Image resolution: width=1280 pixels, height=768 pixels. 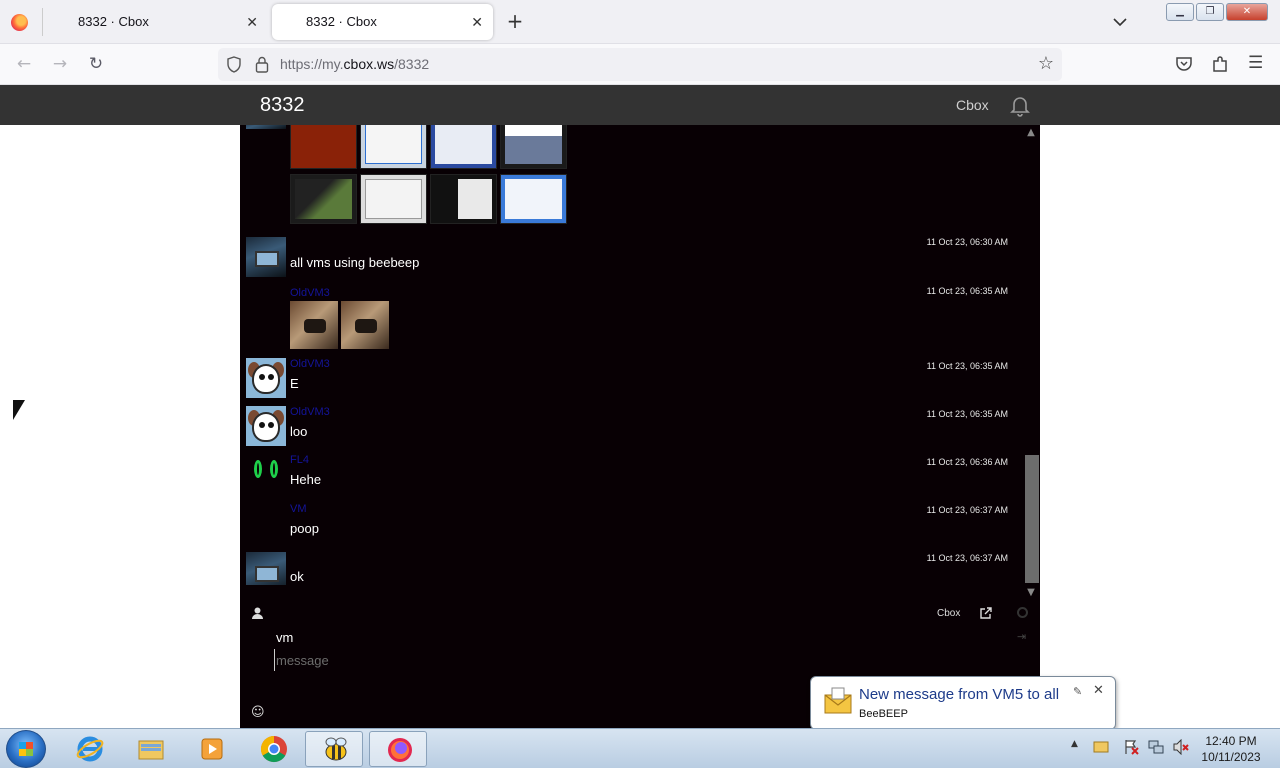 I want to click on url-path: /8332, so click(x=412, y=64).